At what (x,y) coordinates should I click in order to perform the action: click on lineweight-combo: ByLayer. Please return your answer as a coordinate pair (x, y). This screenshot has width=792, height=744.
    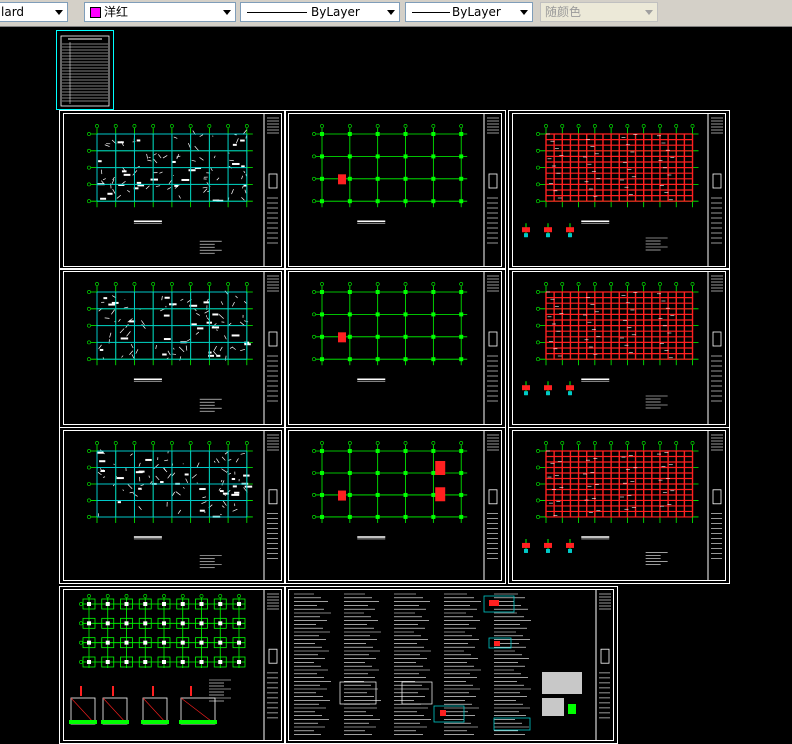
    Looking at the image, I should click on (469, 12).